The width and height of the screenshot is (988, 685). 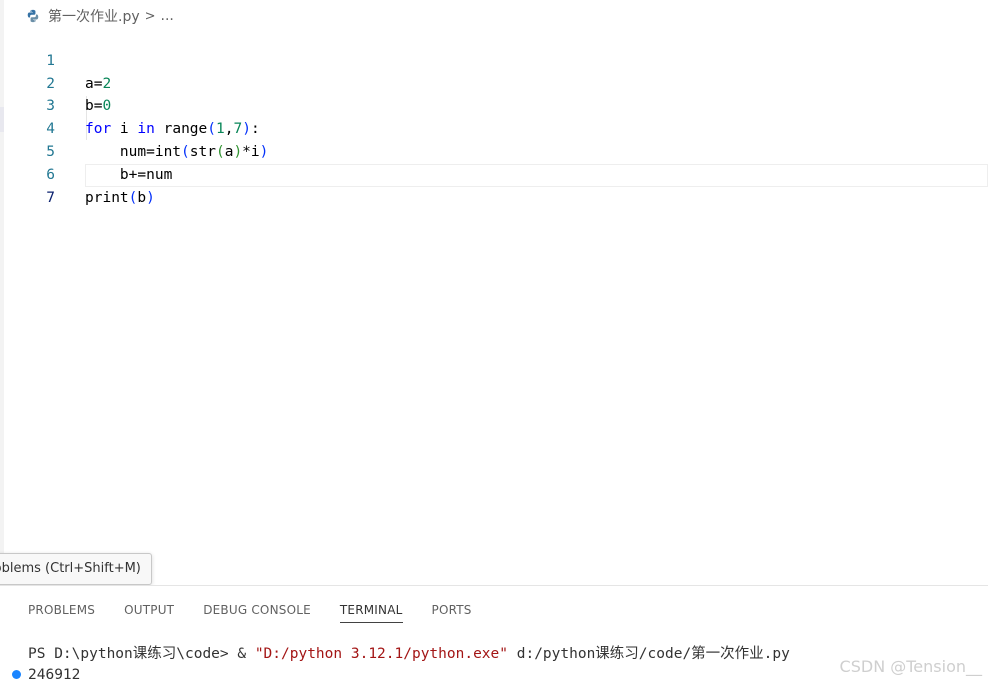 I want to click on code-line: 4 num=int(str(a)*i), so click(x=494, y=127).